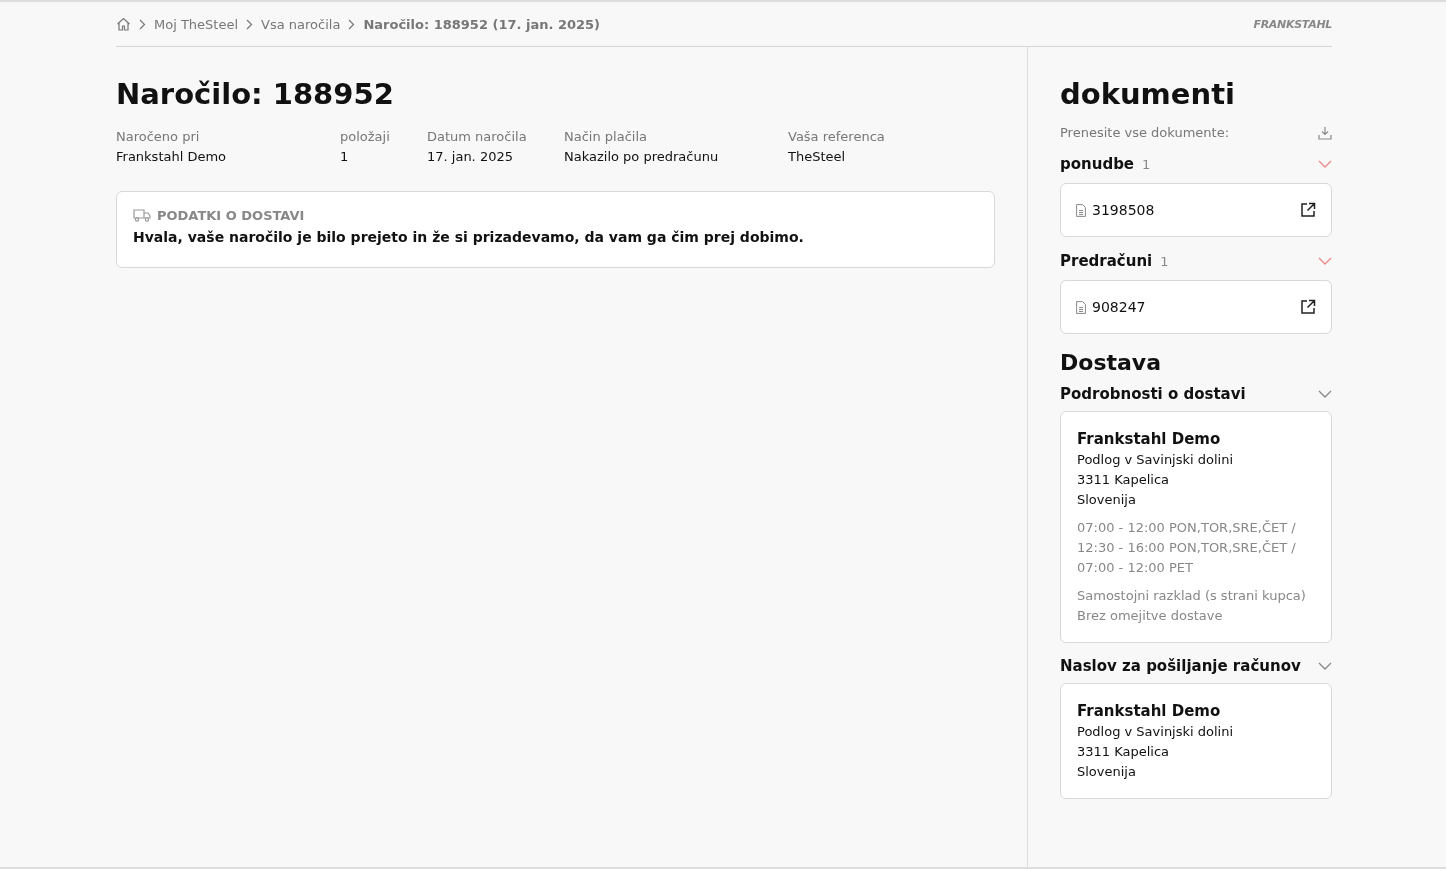 This screenshot has height=869, width=1446. Describe the element at coordinates (1123, 210) in the screenshot. I see `document-number: 3198508` at that location.